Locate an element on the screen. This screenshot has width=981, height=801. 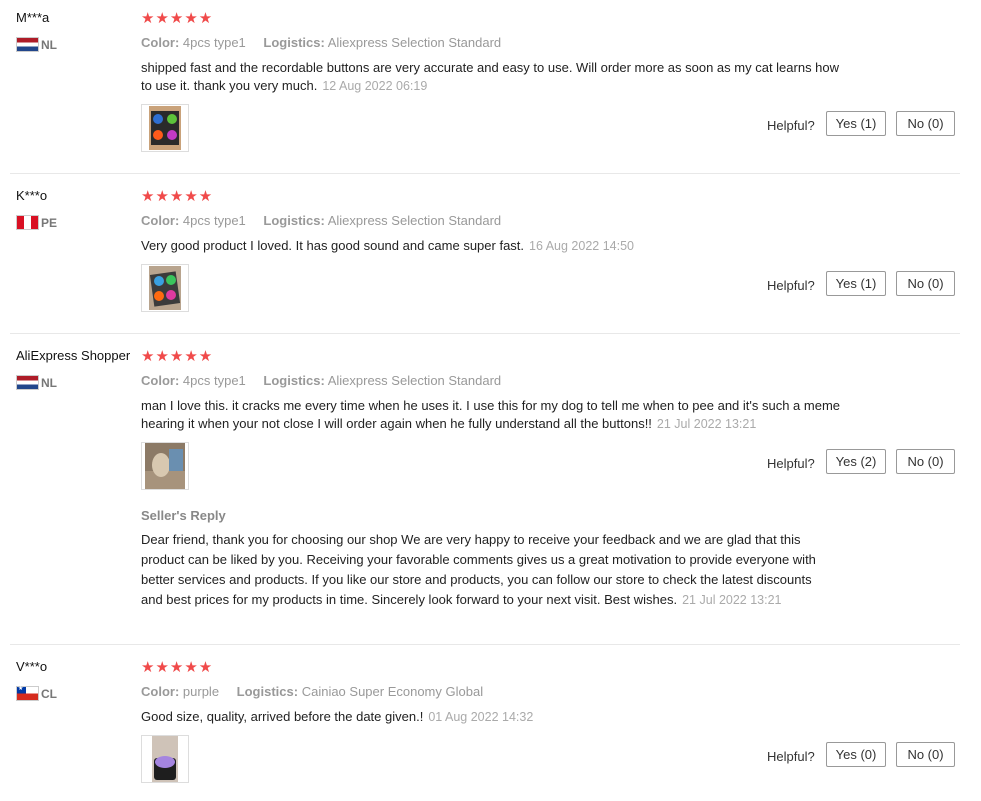
chile-flag-icon is located at coordinates (27, 693).